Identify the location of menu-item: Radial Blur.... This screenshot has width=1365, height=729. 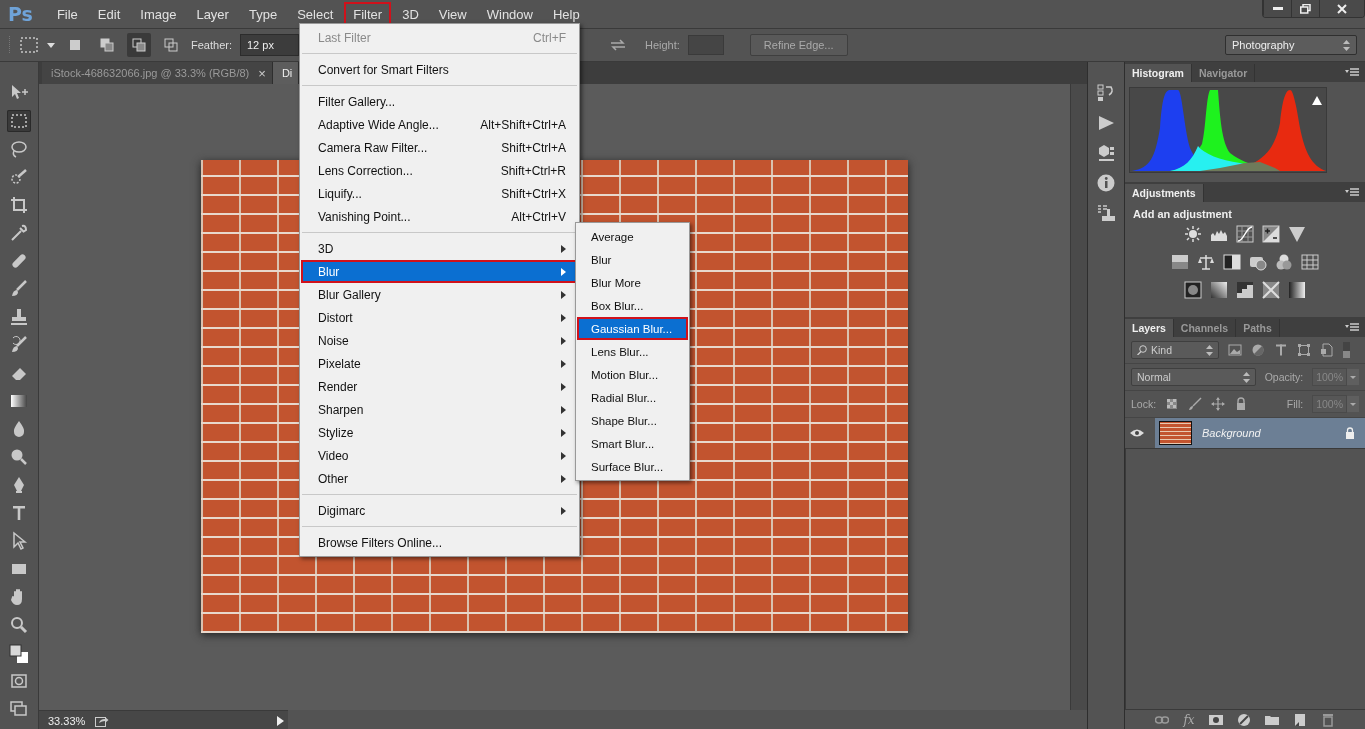
(632, 397).